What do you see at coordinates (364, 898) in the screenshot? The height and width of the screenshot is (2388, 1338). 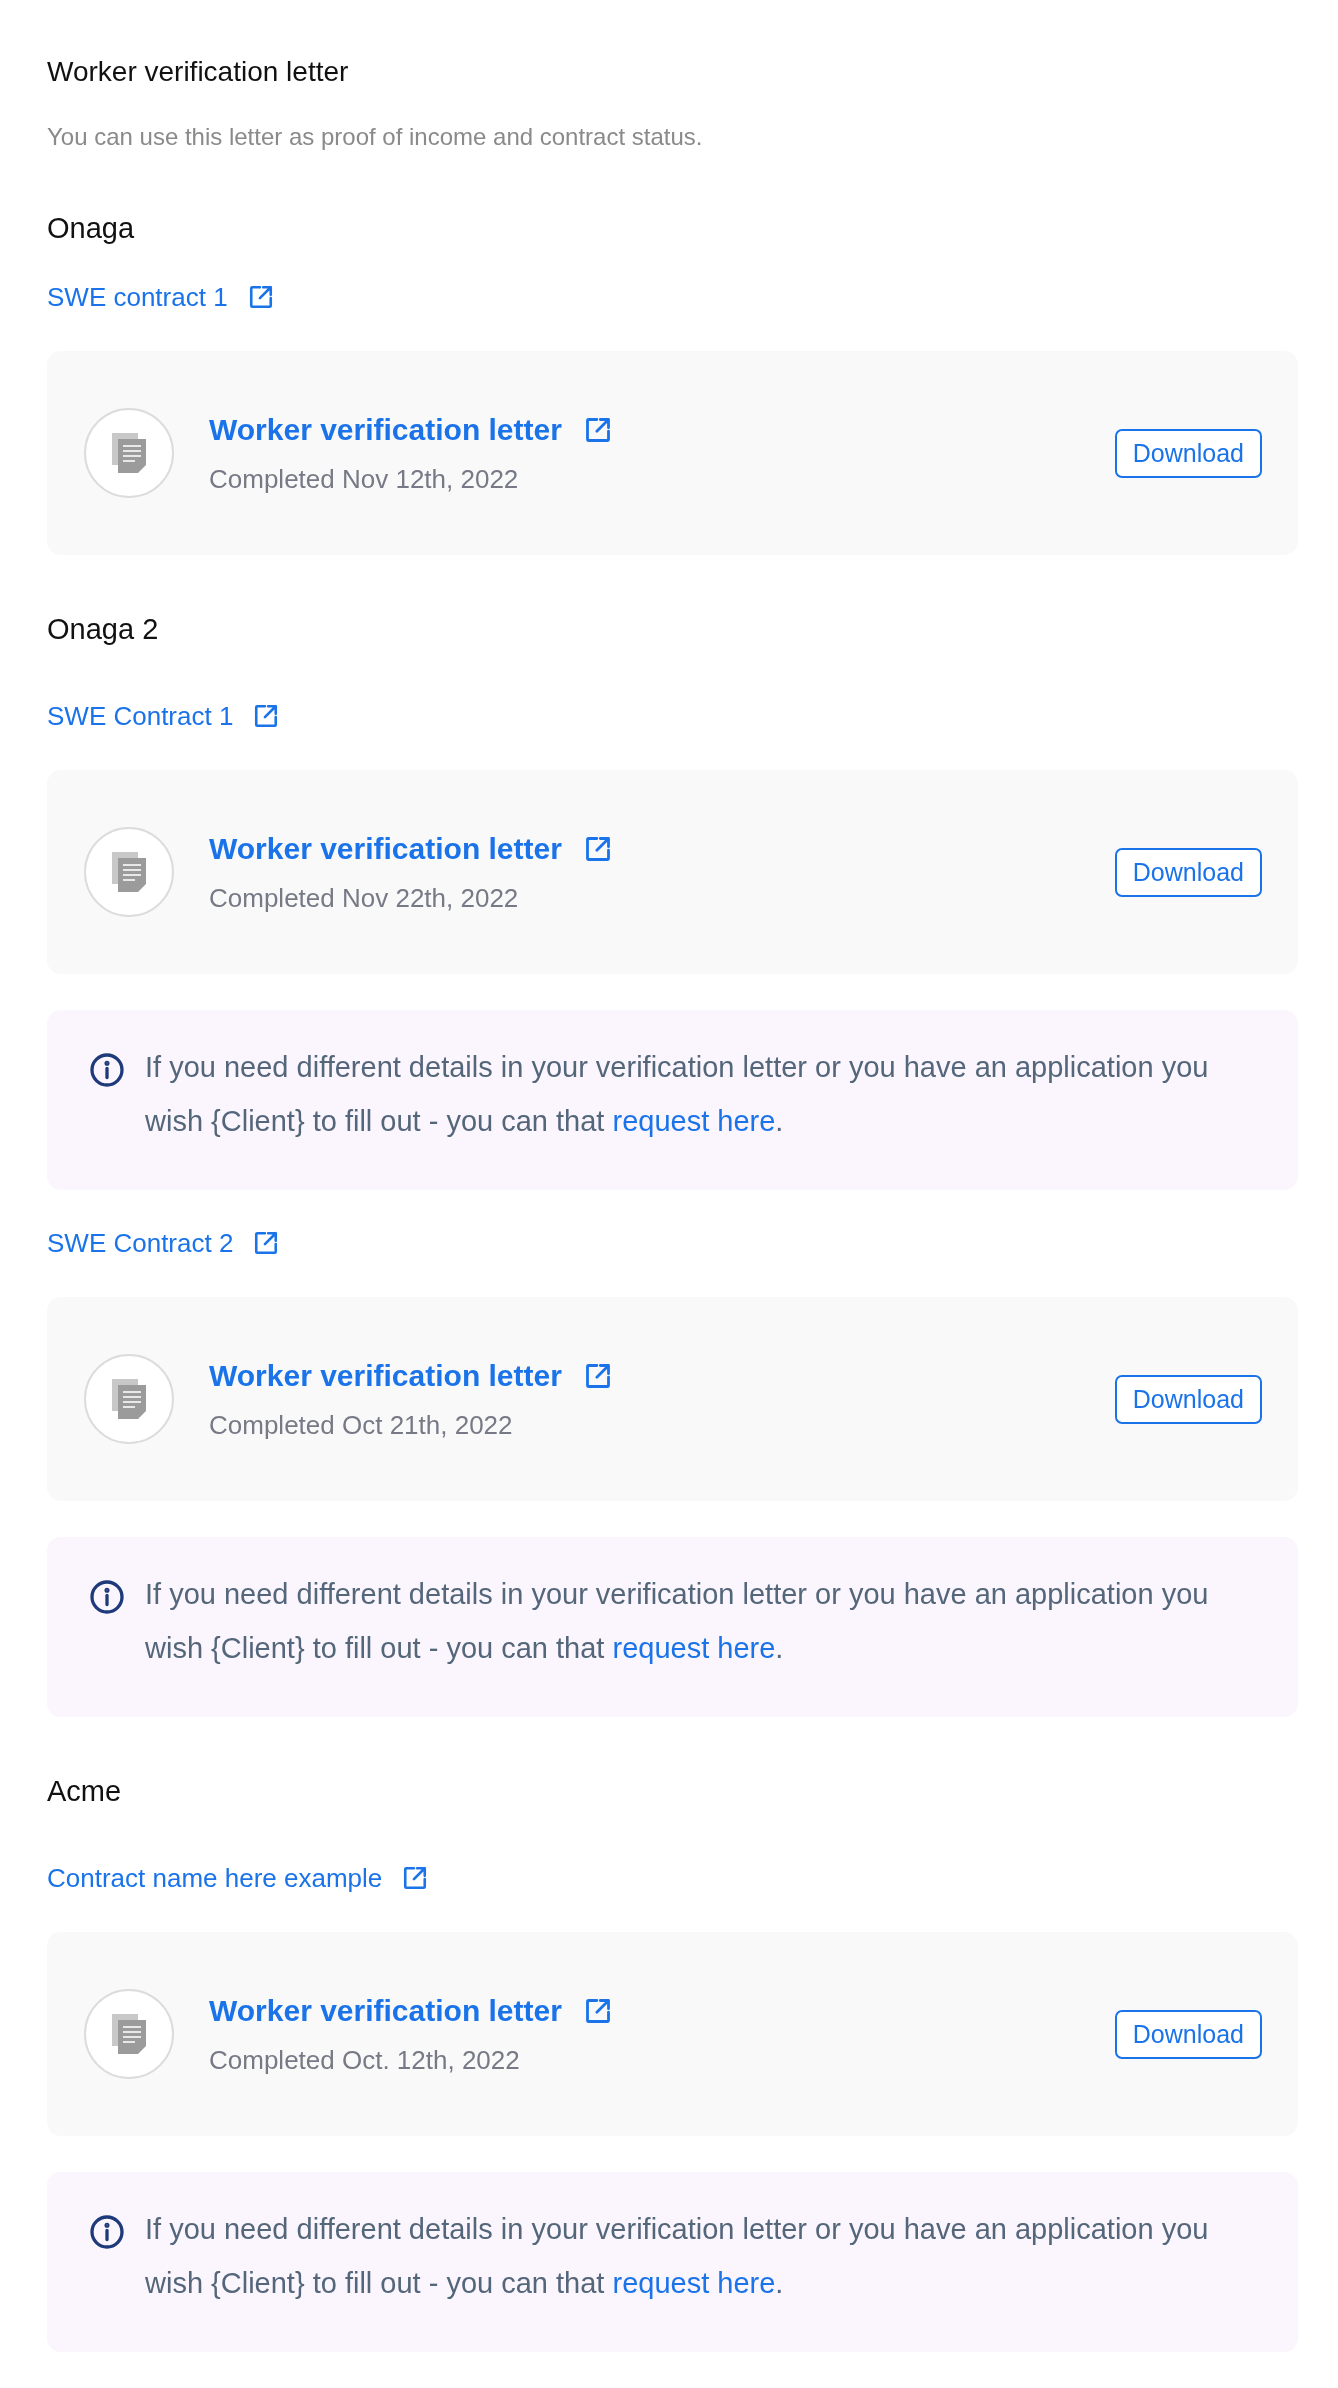 I see `completed-date: Completed Nov 22th, 2022` at bounding box center [364, 898].